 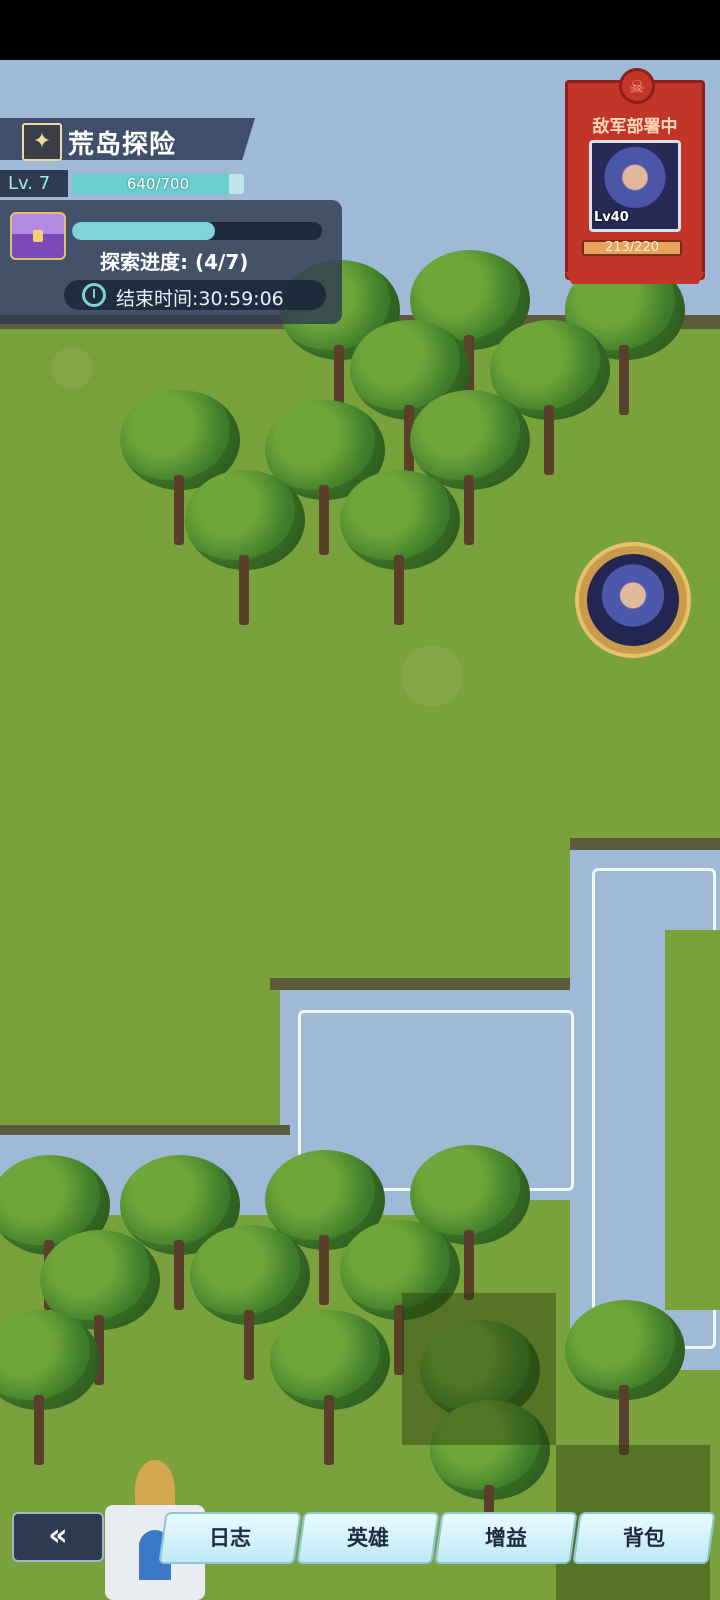 I want to click on log-button: 日志, so click(x=230, y=1538).